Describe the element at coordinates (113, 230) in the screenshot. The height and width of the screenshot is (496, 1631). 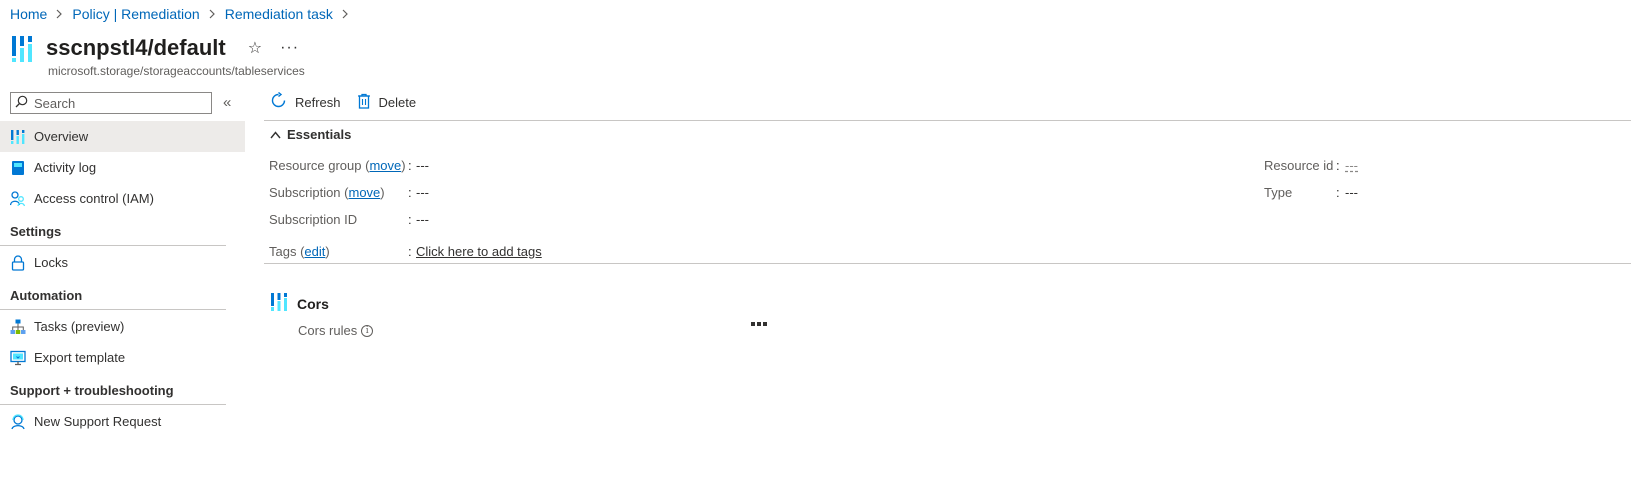
I see `sidebar-section-settings: Settings` at that location.